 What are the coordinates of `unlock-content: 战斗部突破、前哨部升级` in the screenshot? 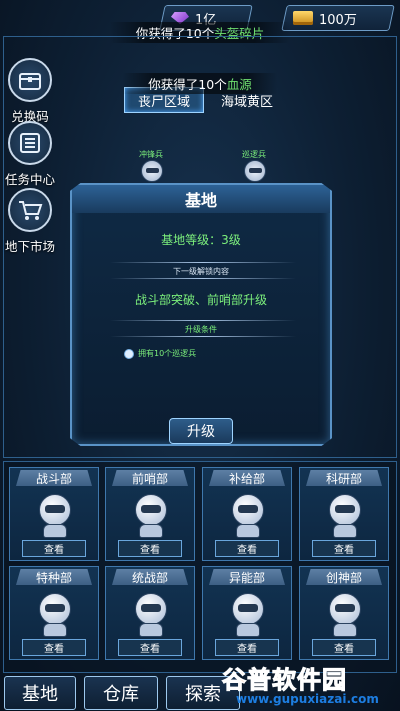 It's located at (200, 300).